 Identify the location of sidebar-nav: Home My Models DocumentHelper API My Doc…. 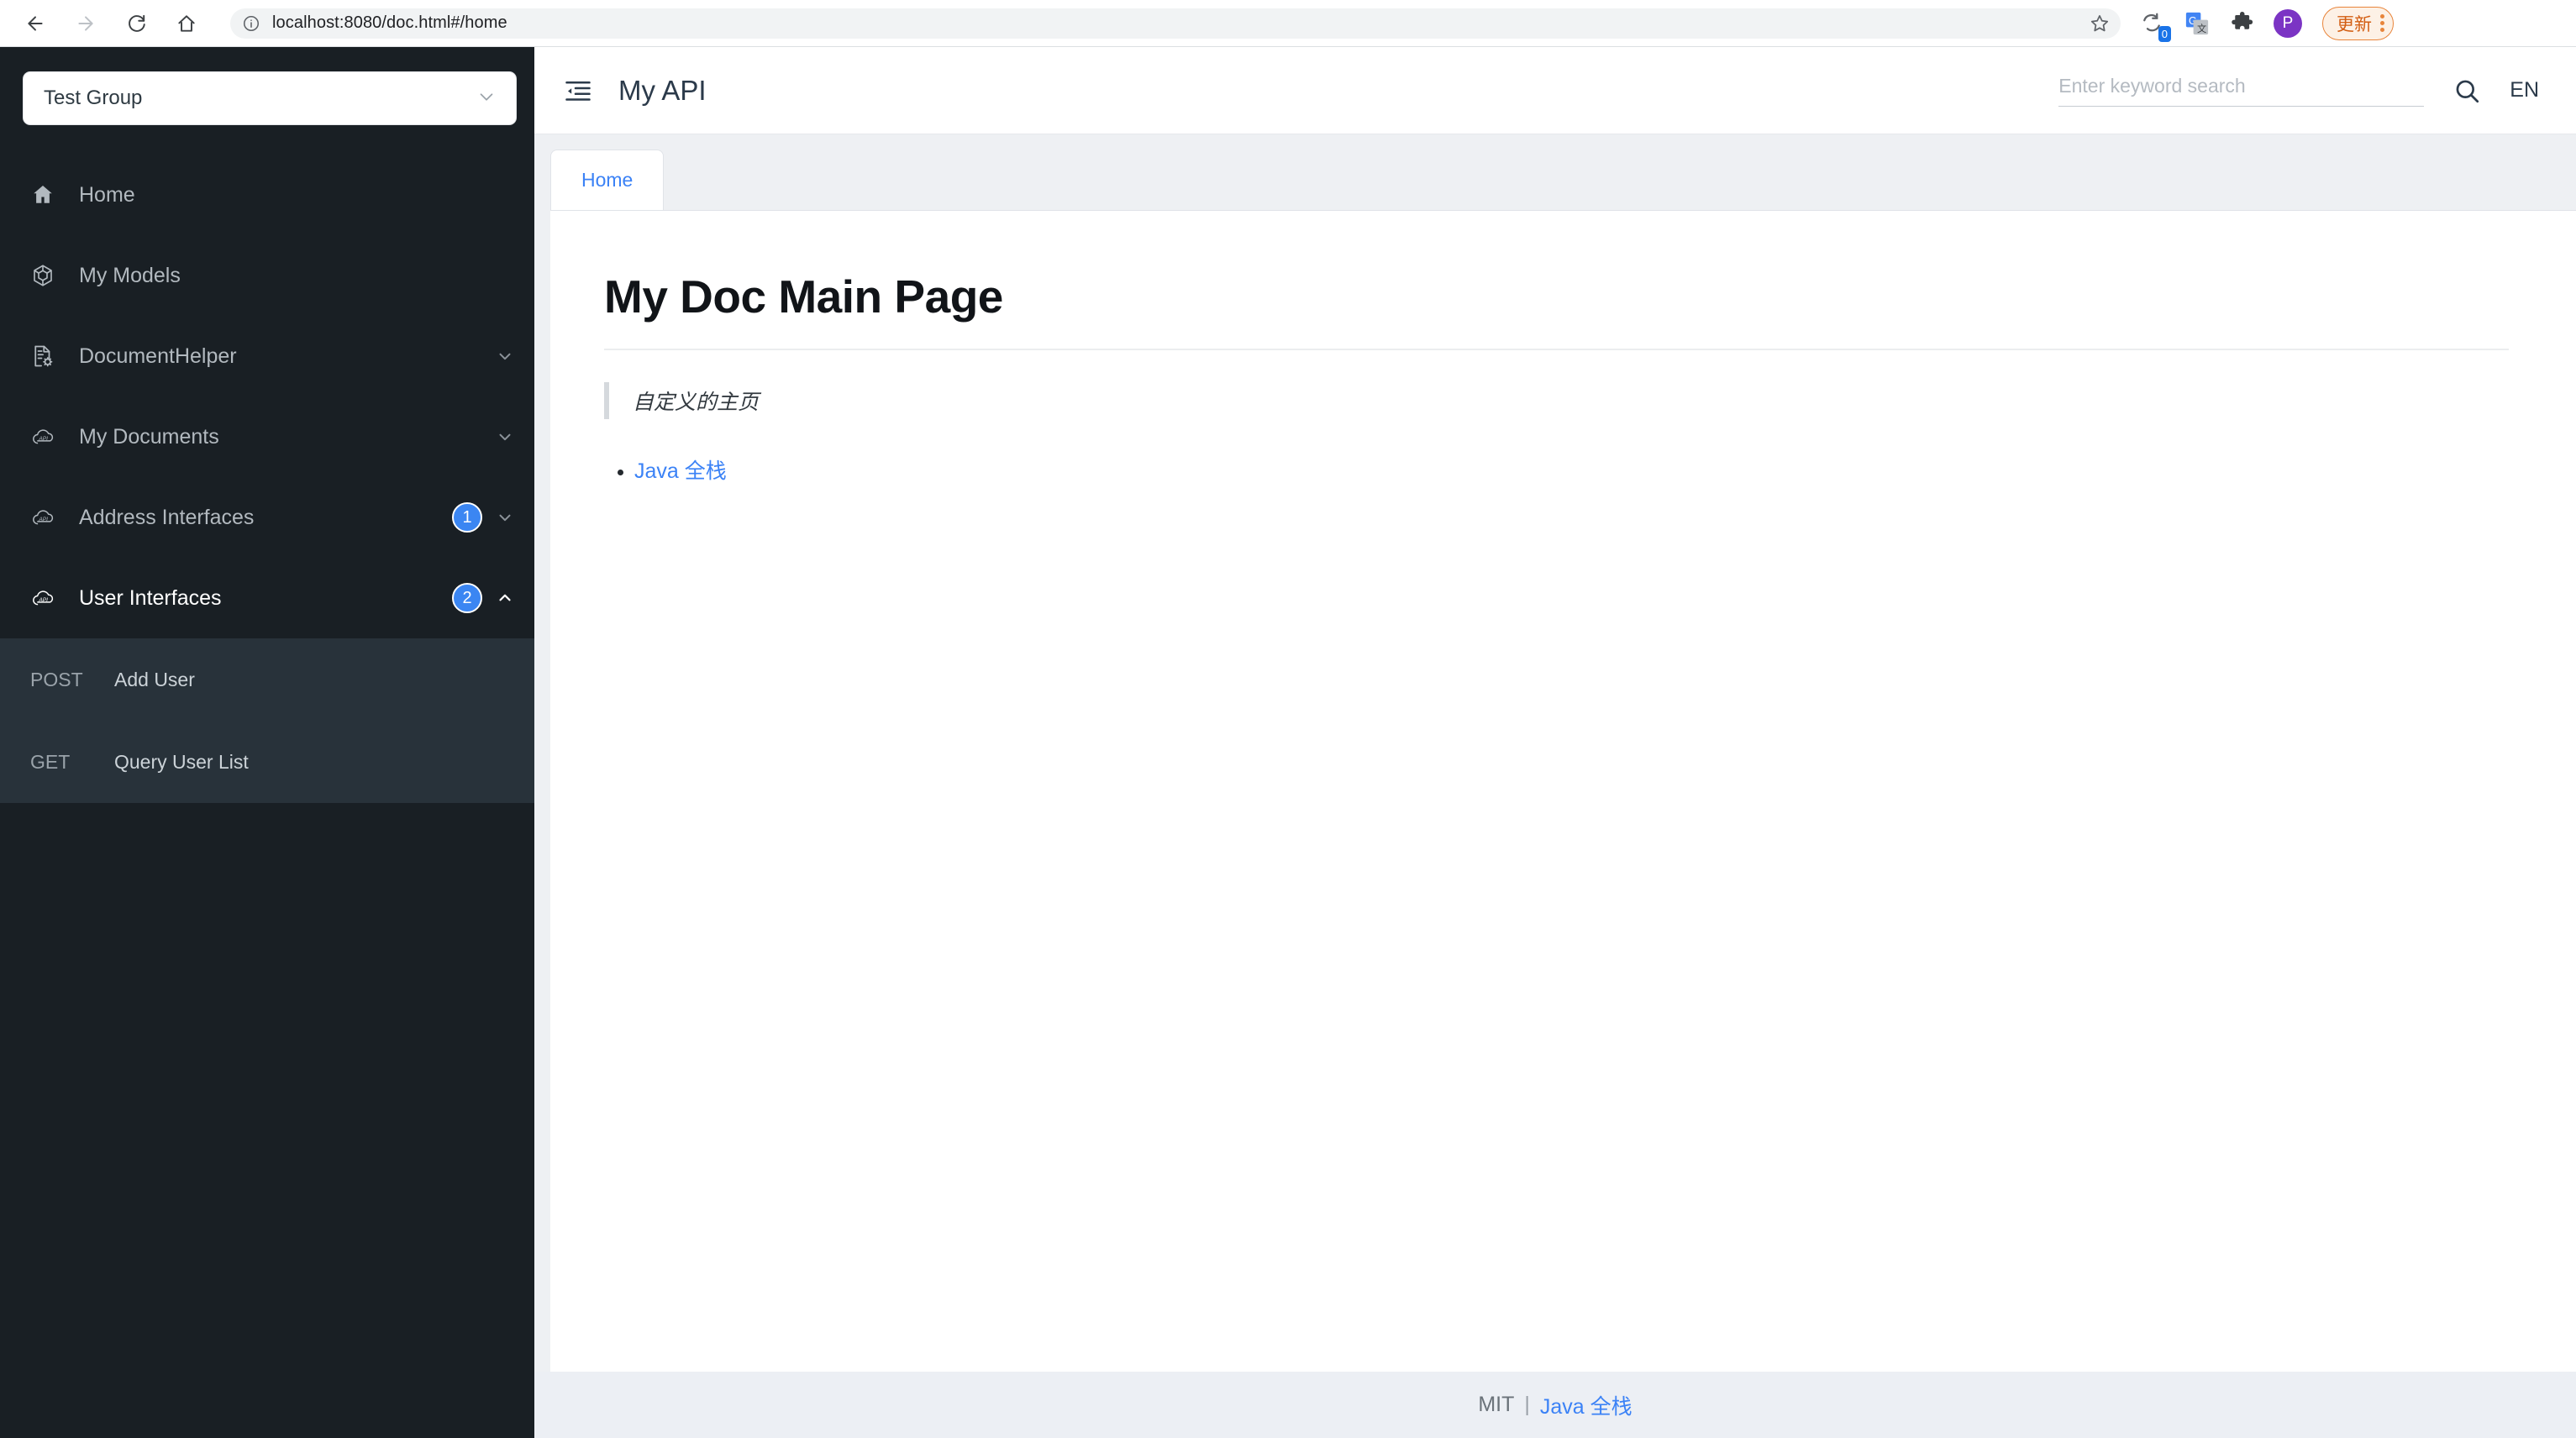
(267, 479).